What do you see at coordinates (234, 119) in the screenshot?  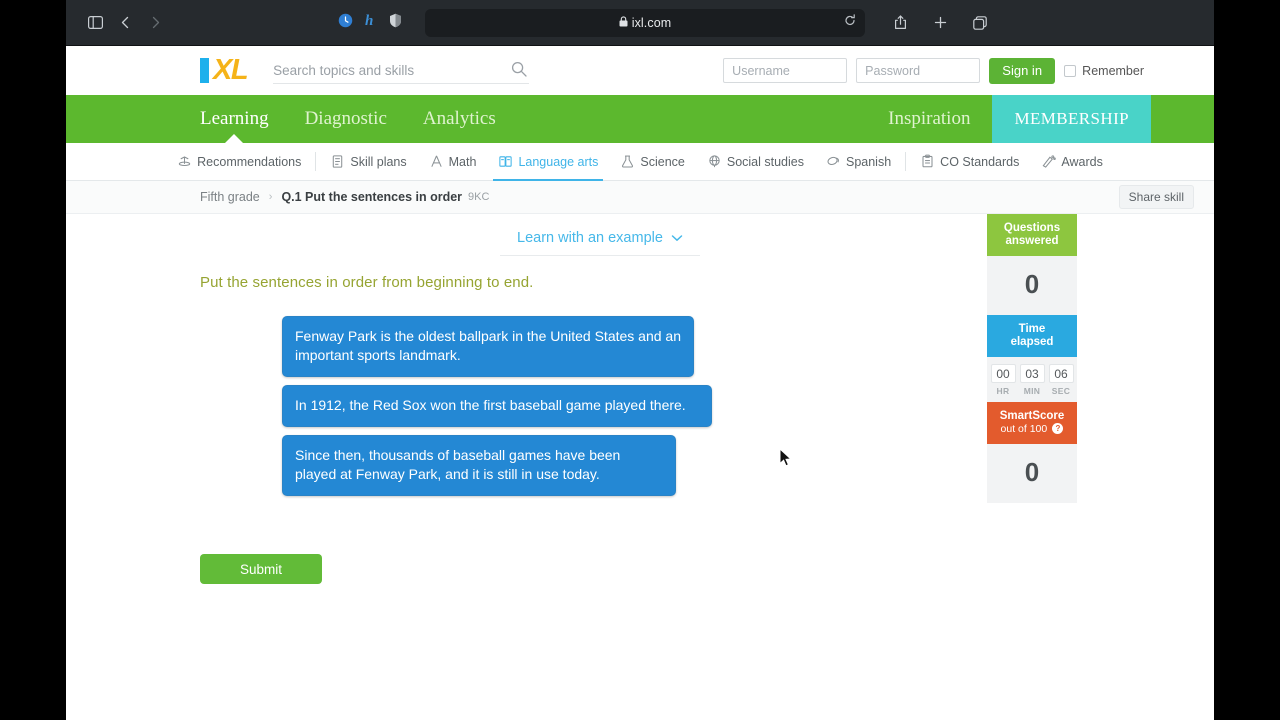 I see `nav-item-learning: Learning` at bounding box center [234, 119].